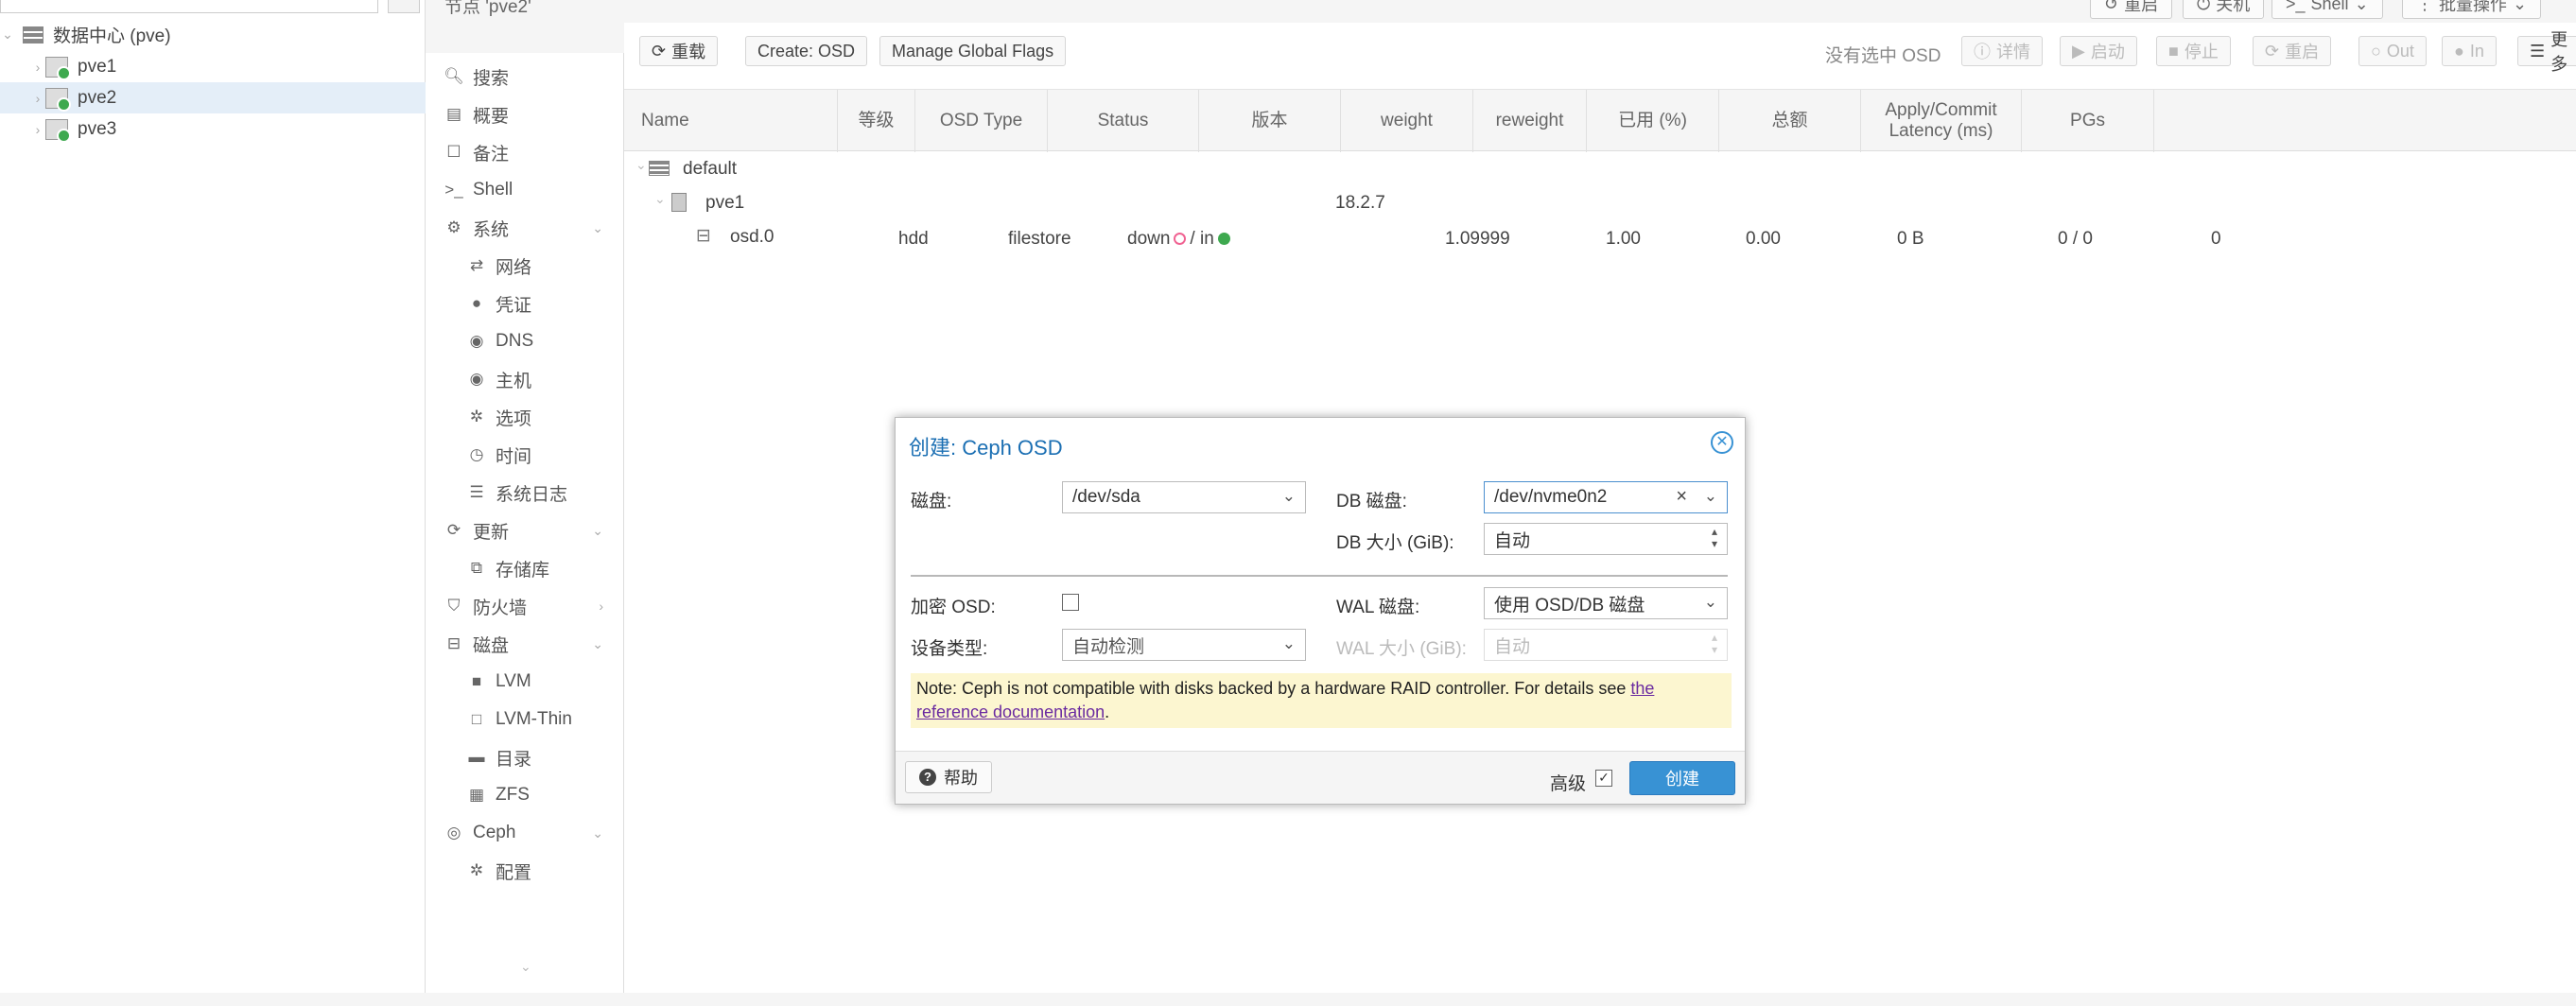 The width and height of the screenshot is (2576, 1006). Describe the element at coordinates (2002, 51) in the screenshot. I see `osd-details-button: ⓘ 详情` at that location.